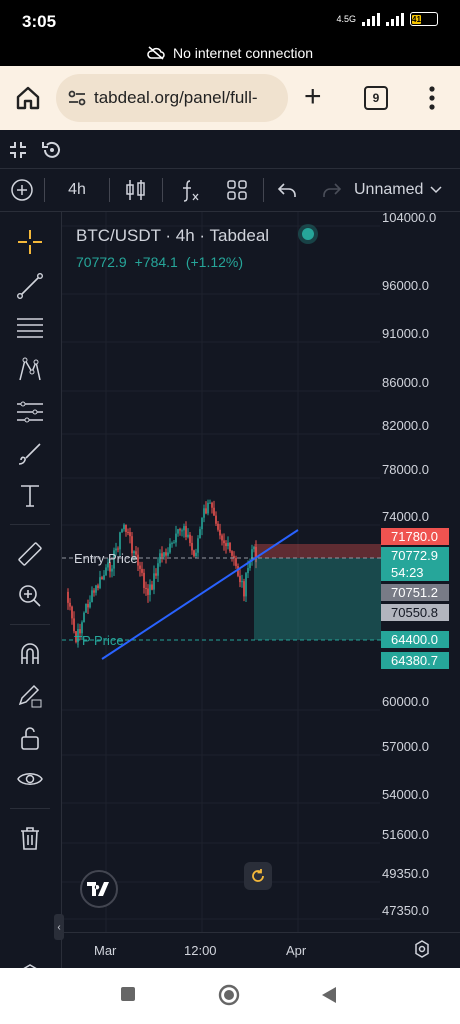 The image size is (460, 1024). I want to click on take-profit-zone, so click(317, 599).